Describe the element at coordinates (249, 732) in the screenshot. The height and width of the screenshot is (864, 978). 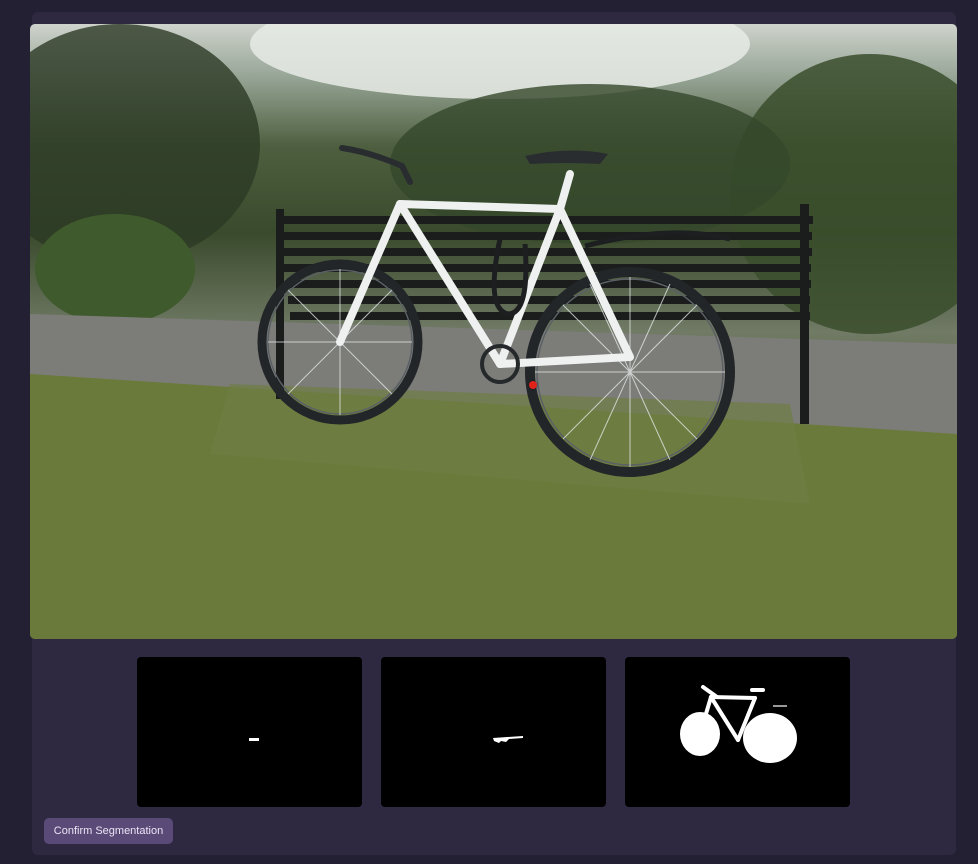
I see `mask-option-small` at that location.